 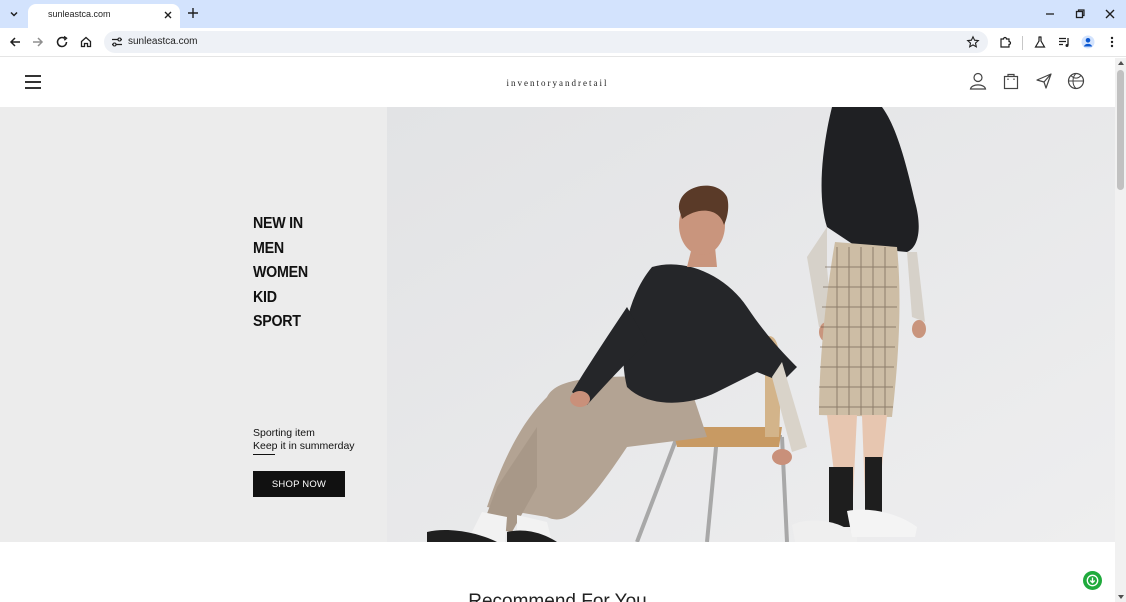 I want to click on browser-toolbar: sunleastca.com, so click(x=563, y=42).